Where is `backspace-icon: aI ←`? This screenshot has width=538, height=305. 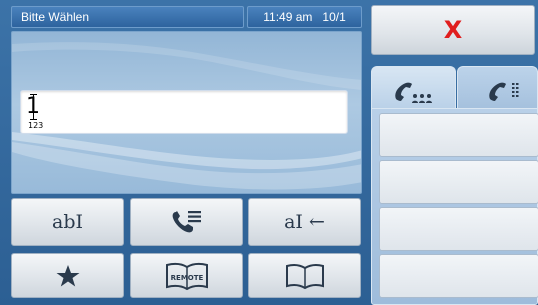
backspace-icon: aI ← is located at coordinates (304, 222).